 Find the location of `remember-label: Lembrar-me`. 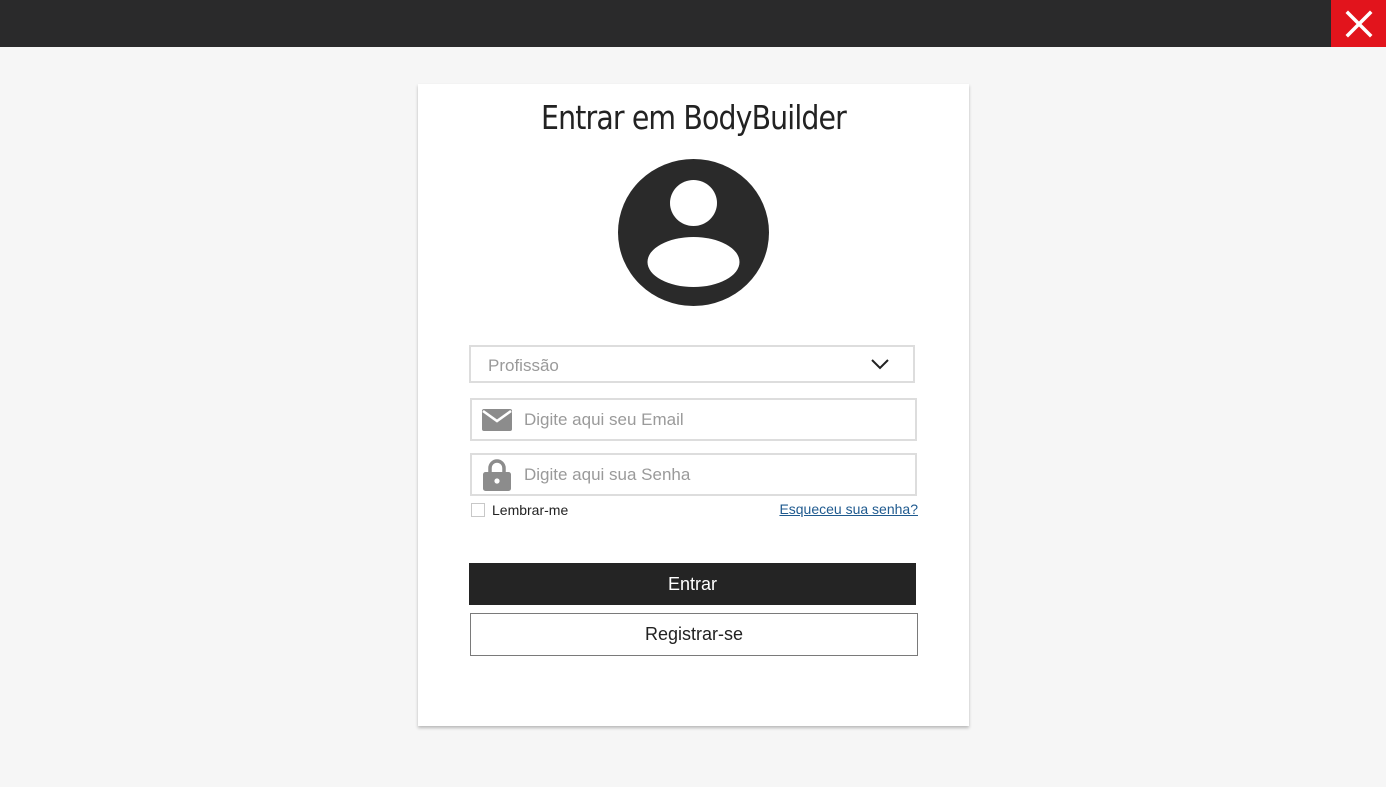

remember-label: Lembrar-me is located at coordinates (530, 510).